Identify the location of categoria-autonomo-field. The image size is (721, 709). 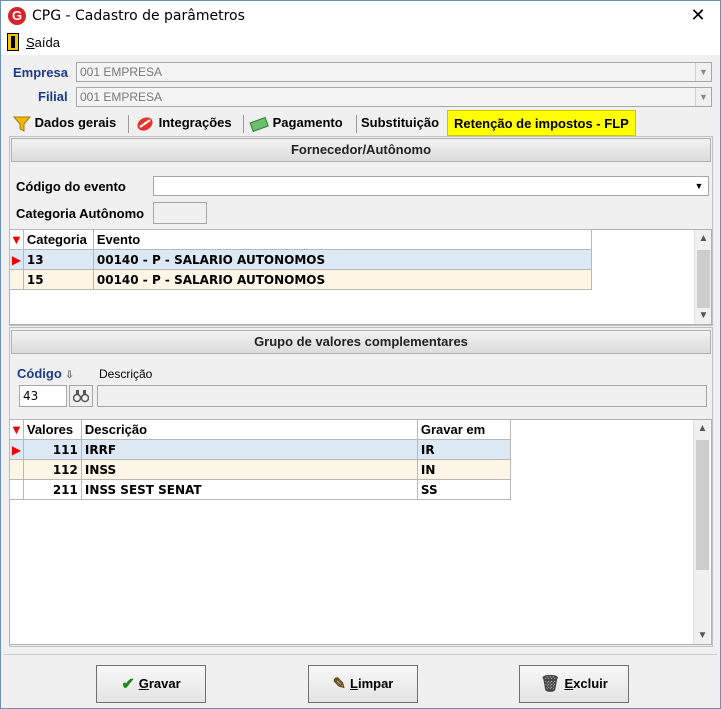
(180, 213).